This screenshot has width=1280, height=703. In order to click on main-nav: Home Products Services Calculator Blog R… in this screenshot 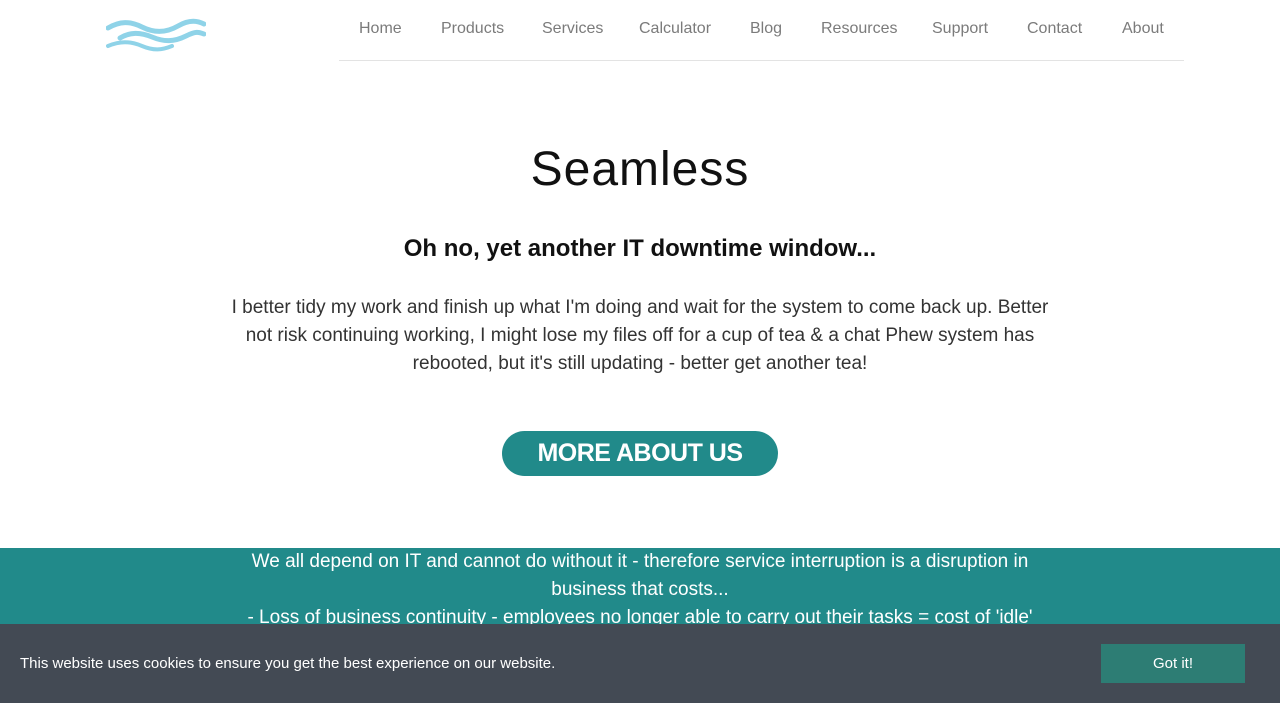, I will do `click(761, 30)`.